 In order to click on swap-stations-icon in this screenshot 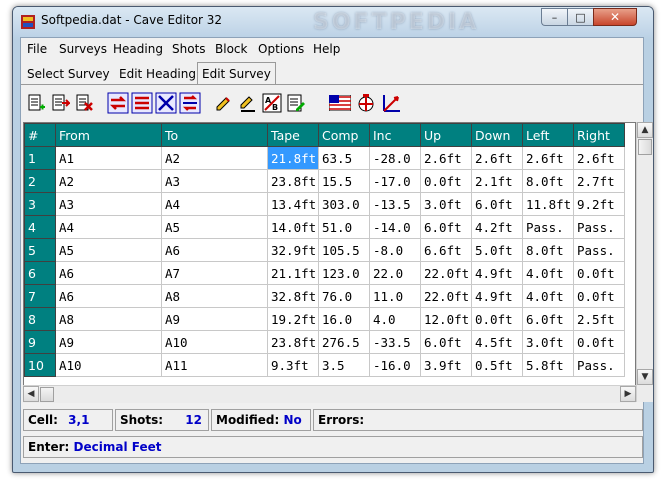, I will do `click(142, 103)`.